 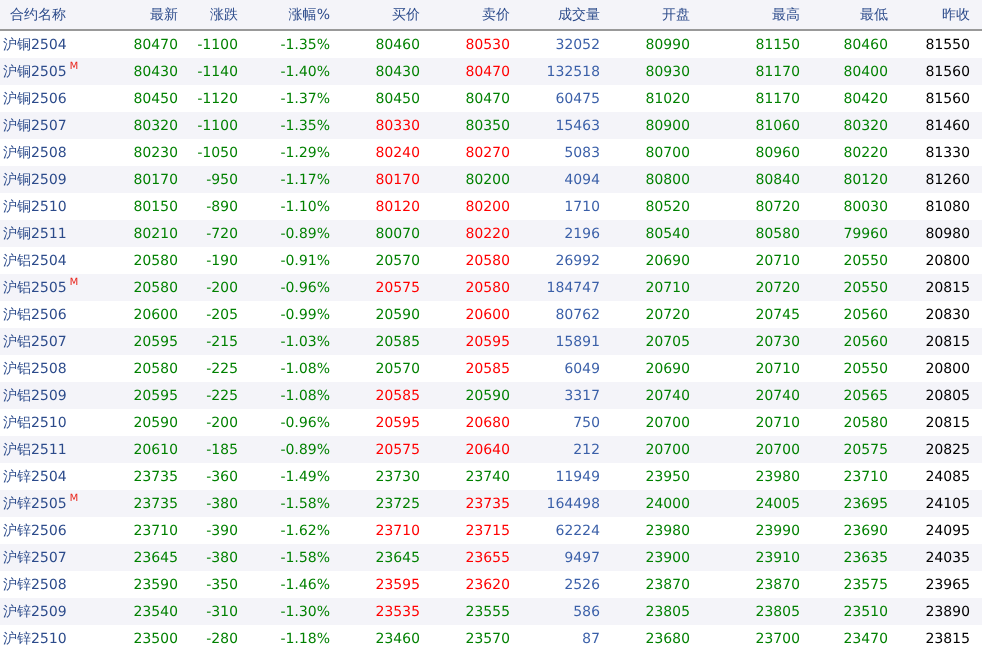 What do you see at coordinates (577, 98) in the screenshot?
I see `volume-cell-text: 60475` at bounding box center [577, 98].